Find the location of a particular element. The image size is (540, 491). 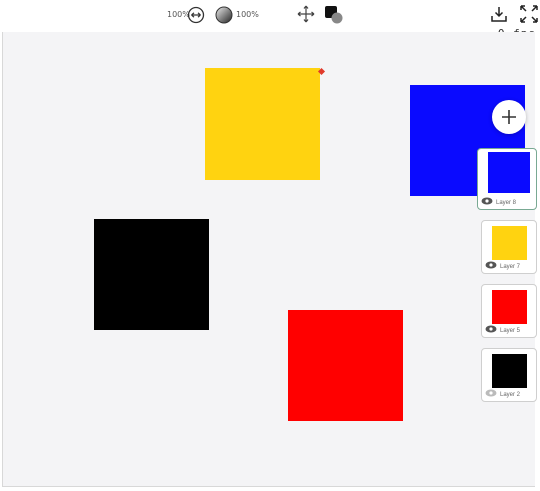

layers-icon is located at coordinates (334, 17).